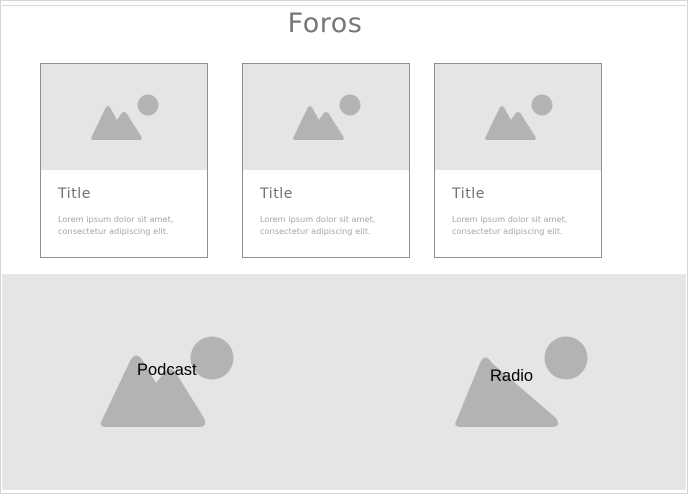 This screenshot has width=690, height=496. Describe the element at coordinates (344, 5) in the screenshot. I see `header-divider` at that location.